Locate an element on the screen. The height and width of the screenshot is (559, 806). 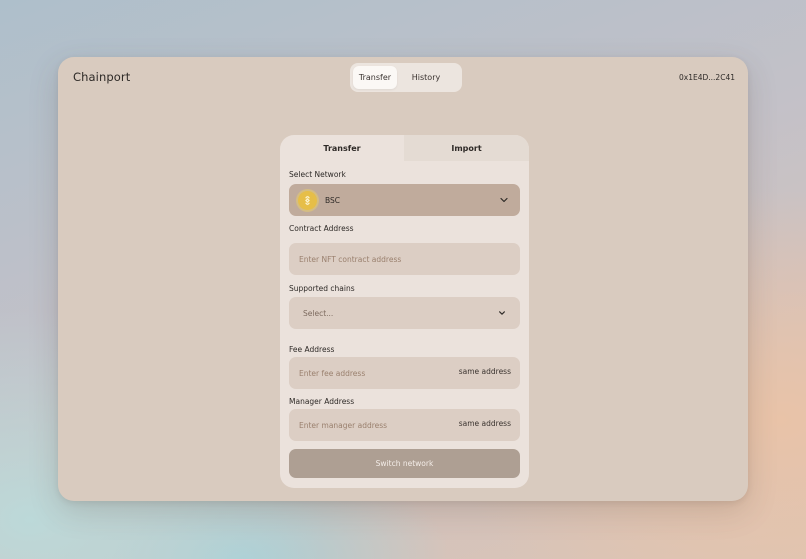
manager-address-placeholder: Enter manager address is located at coordinates (343, 425).